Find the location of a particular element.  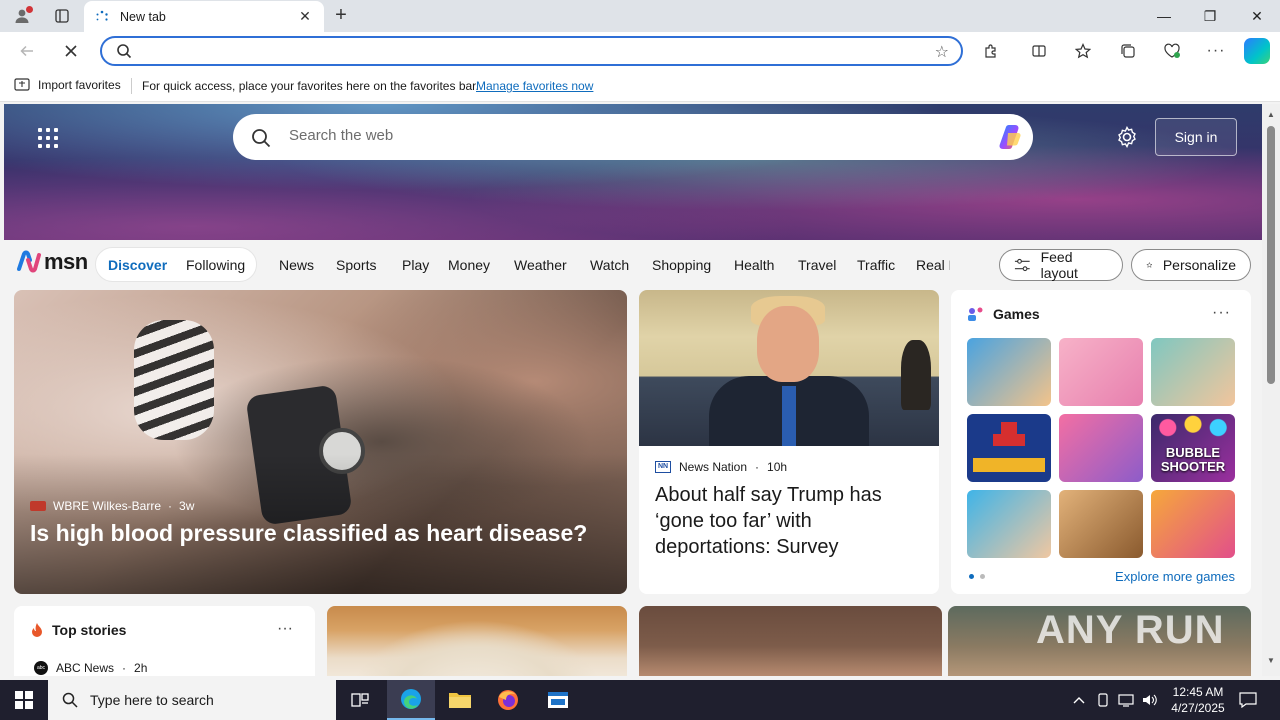

msn-logo: msn is located at coordinates (52, 262).